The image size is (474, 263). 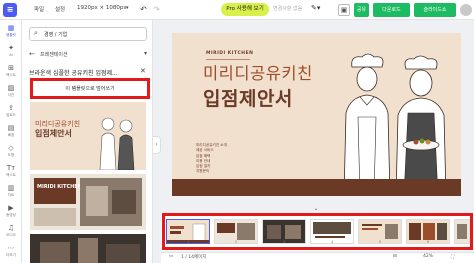 I want to click on arrow-left-icon: ←, so click(x=32, y=54).